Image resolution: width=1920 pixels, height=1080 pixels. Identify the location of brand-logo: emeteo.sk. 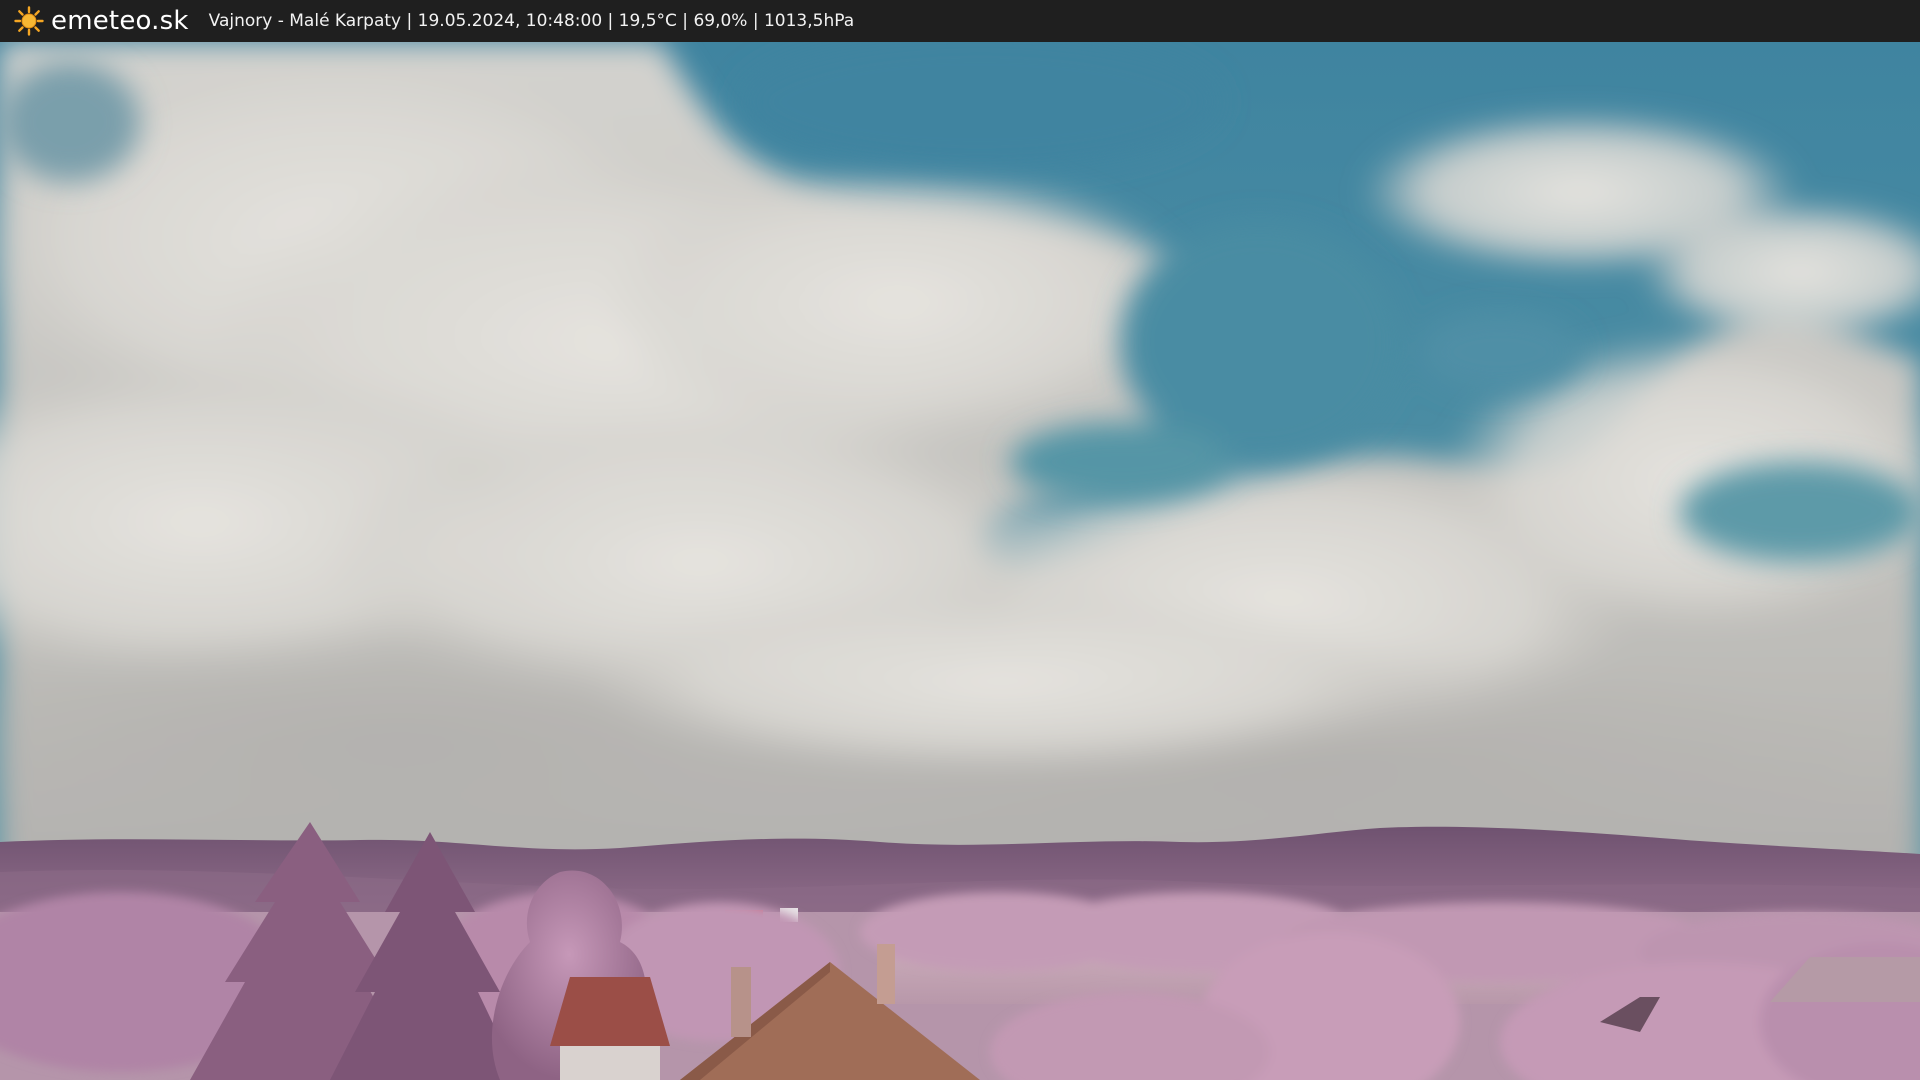
(101, 21).